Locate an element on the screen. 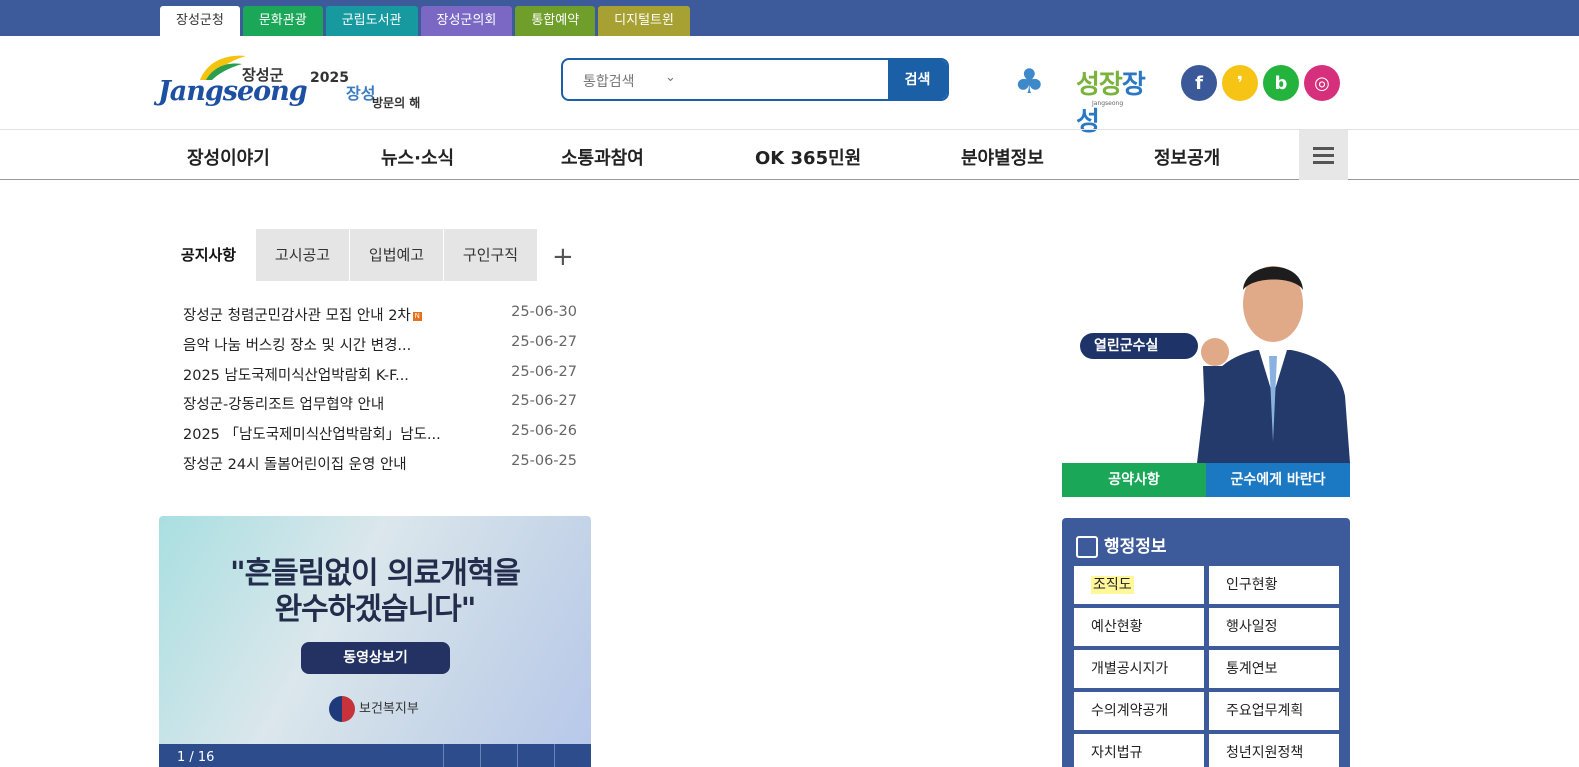 The image size is (1579, 767). banner-counter: 1 / 16 is located at coordinates (196, 757).